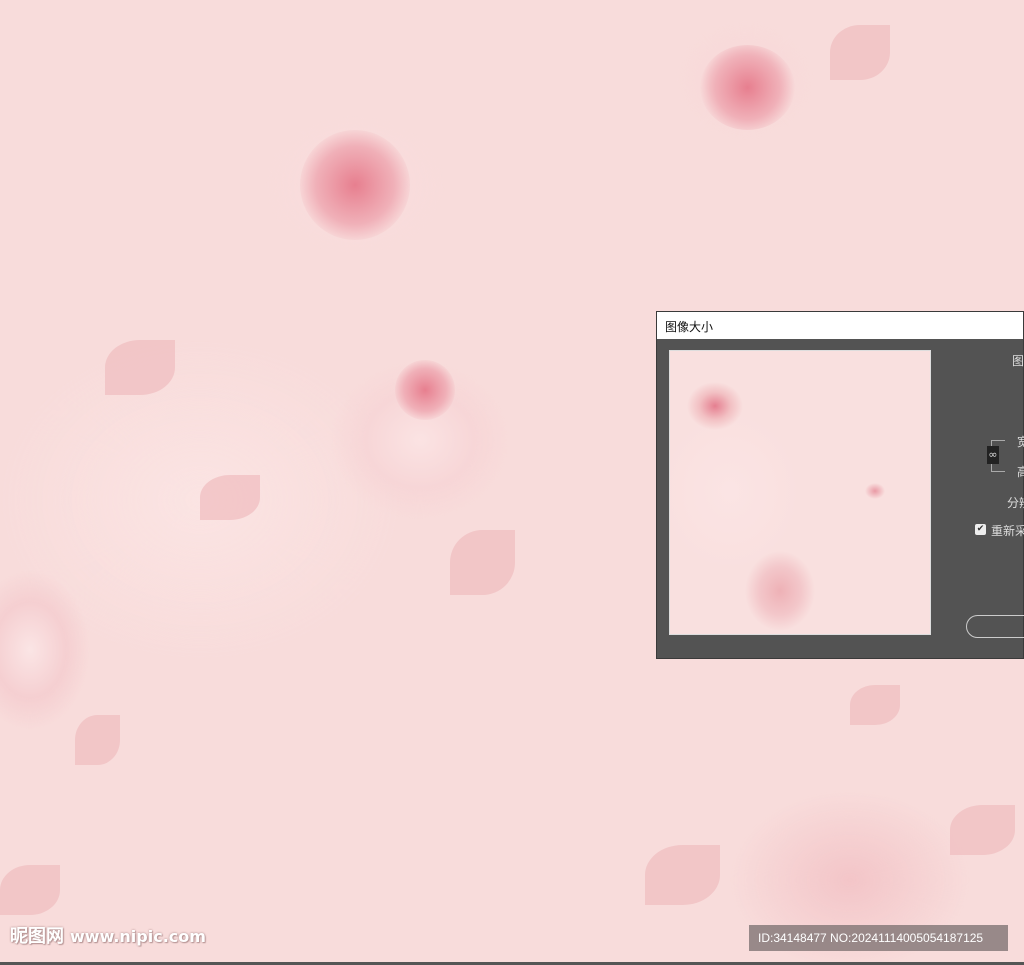 The height and width of the screenshot is (965, 1024). I want to click on resolution-label: 分辨, so click(1015, 503).